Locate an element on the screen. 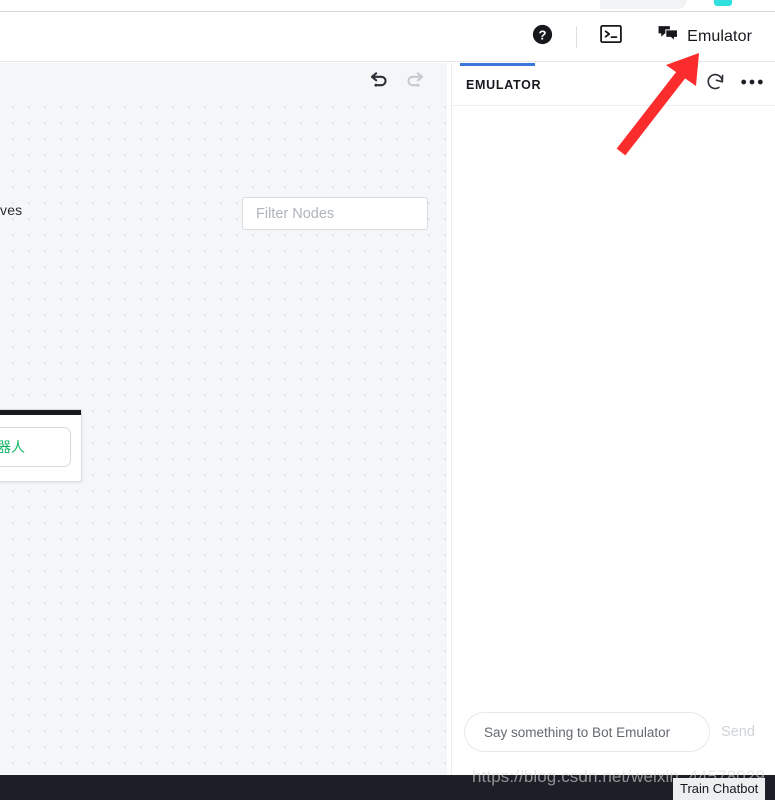 This screenshot has height=800, width=775. emulator-tabbar: EMULATOR is located at coordinates (613, 84).